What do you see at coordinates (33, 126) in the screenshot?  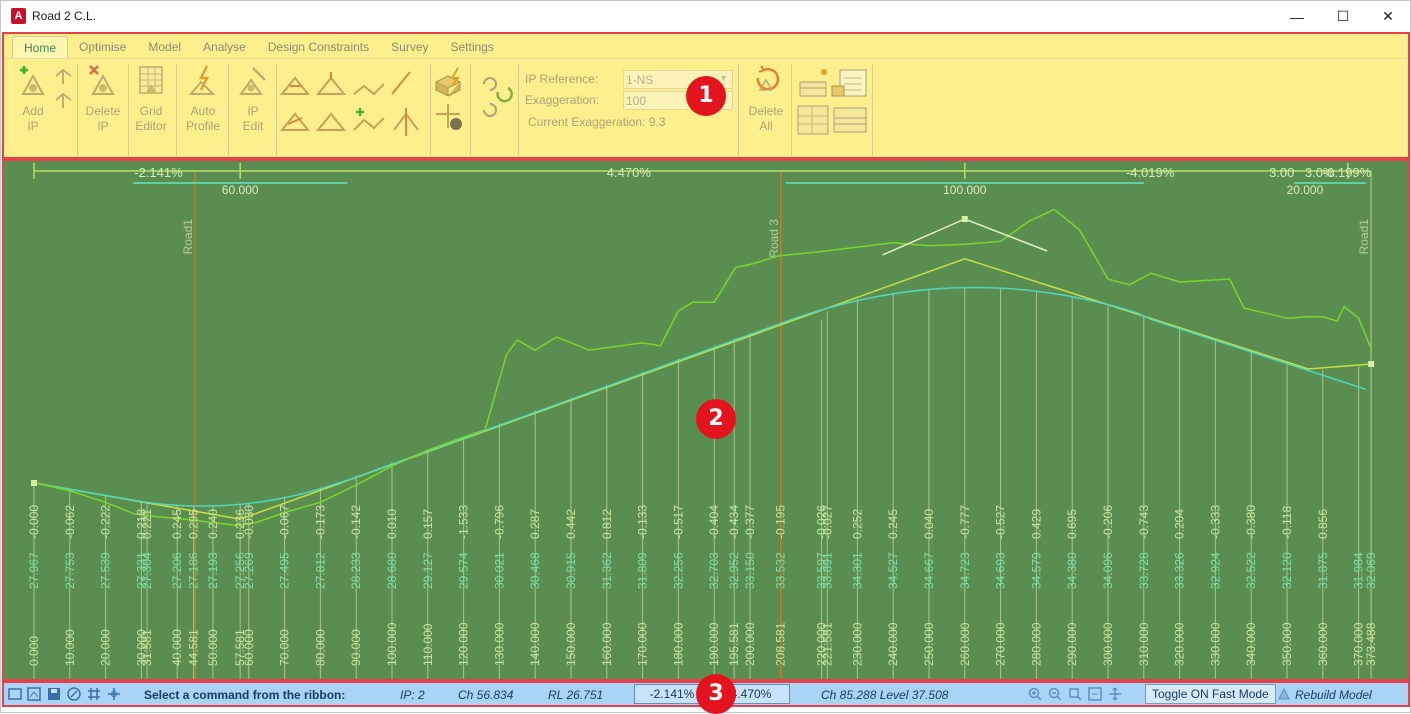 I see `add-ip-label-2: IP` at bounding box center [33, 126].